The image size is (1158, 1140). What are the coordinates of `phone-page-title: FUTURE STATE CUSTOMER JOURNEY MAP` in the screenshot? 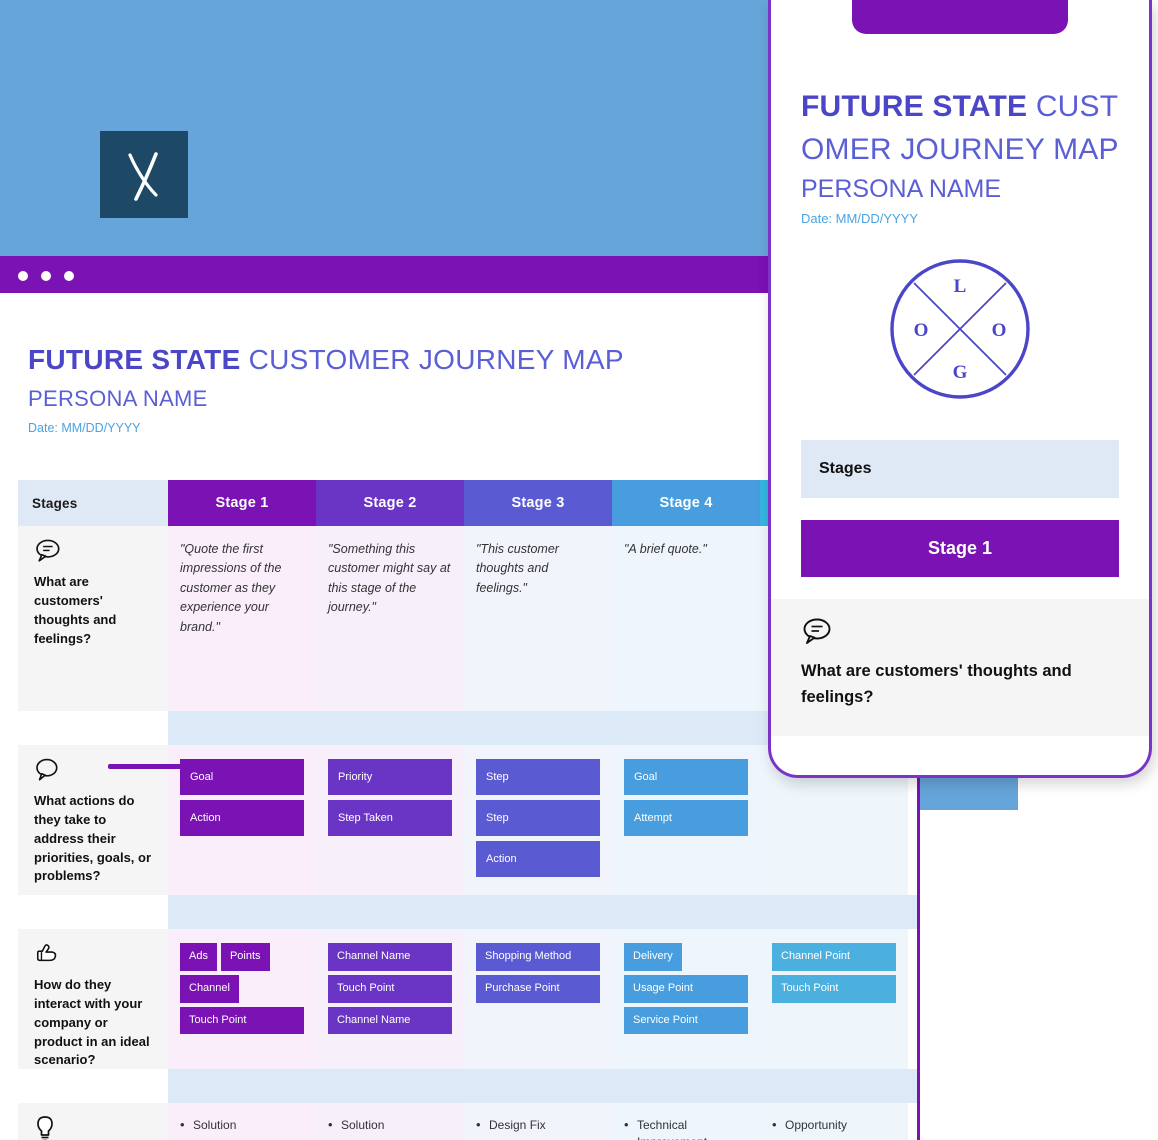 It's located at (960, 128).